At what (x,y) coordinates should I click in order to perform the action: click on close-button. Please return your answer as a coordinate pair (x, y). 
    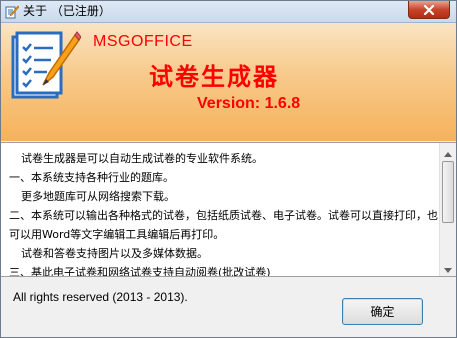
    Looking at the image, I should click on (429, 10).